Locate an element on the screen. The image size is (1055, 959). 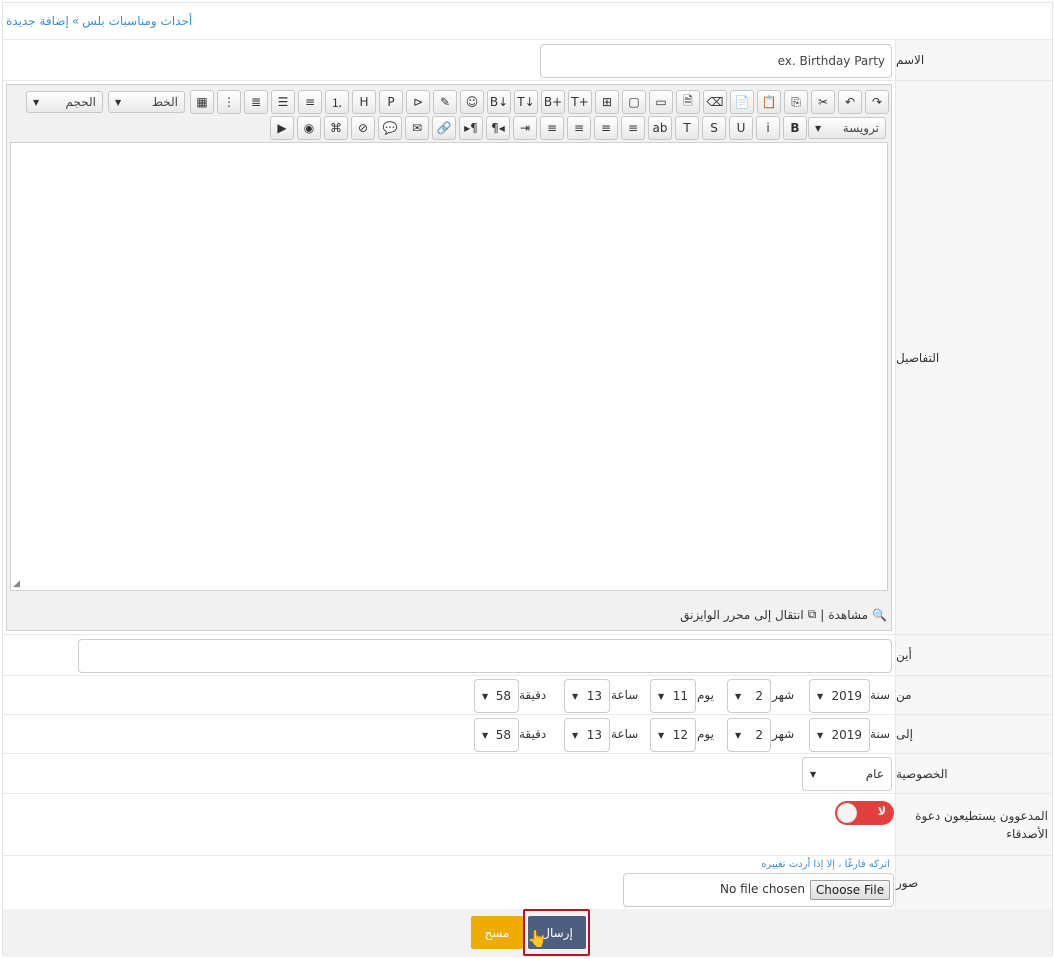
resize-grip-icon: ◢ is located at coordinates (16, 584).